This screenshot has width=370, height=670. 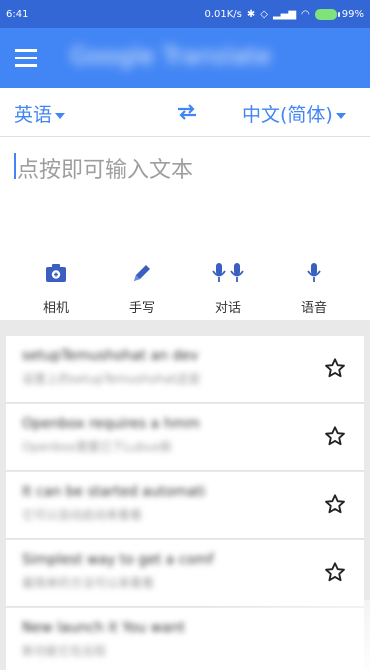 I want to click on status-time: 6:41, so click(x=17, y=14).